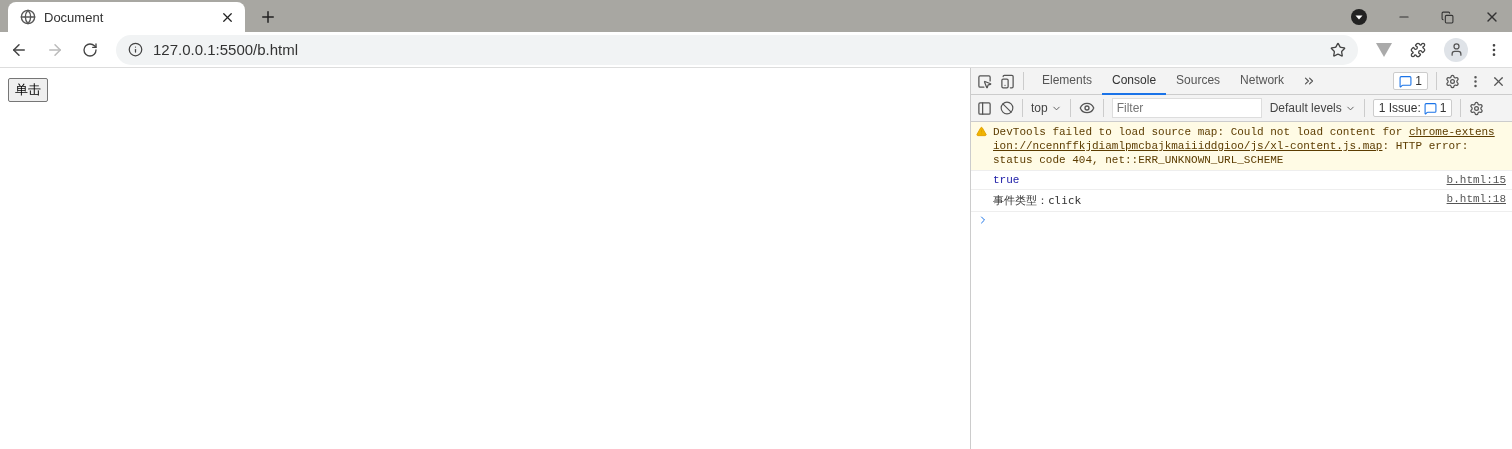  What do you see at coordinates (90, 49) in the screenshot?
I see `reload-icon` at bounding box center [90, 49].